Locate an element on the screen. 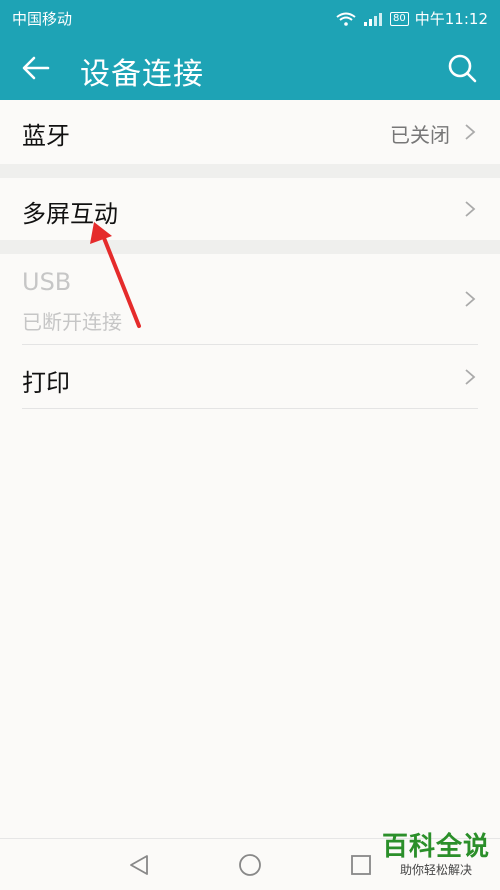  watermark-logo: 百科全说 助你轻松解决 is located at coordinates (436, 852).